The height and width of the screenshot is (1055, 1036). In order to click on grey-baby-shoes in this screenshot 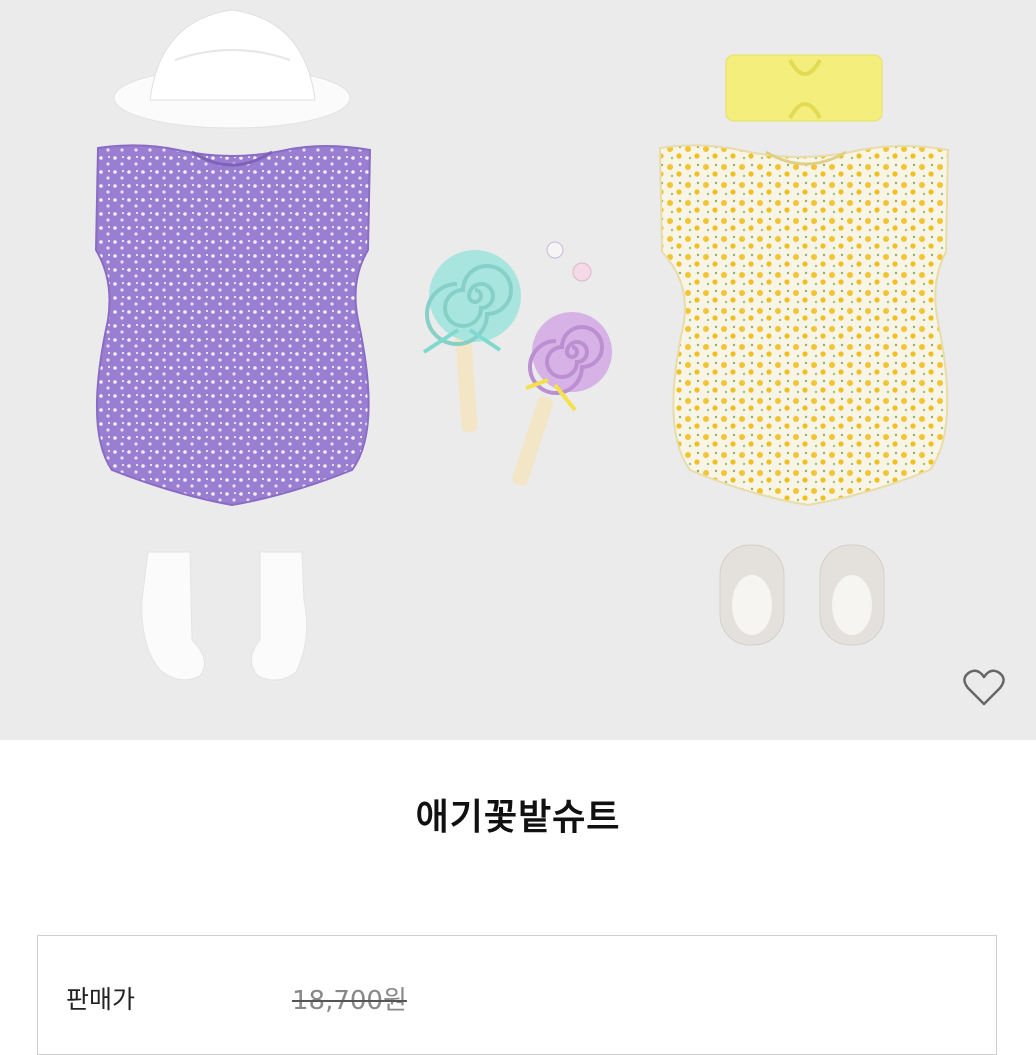, I will do `click(802, 595)`.